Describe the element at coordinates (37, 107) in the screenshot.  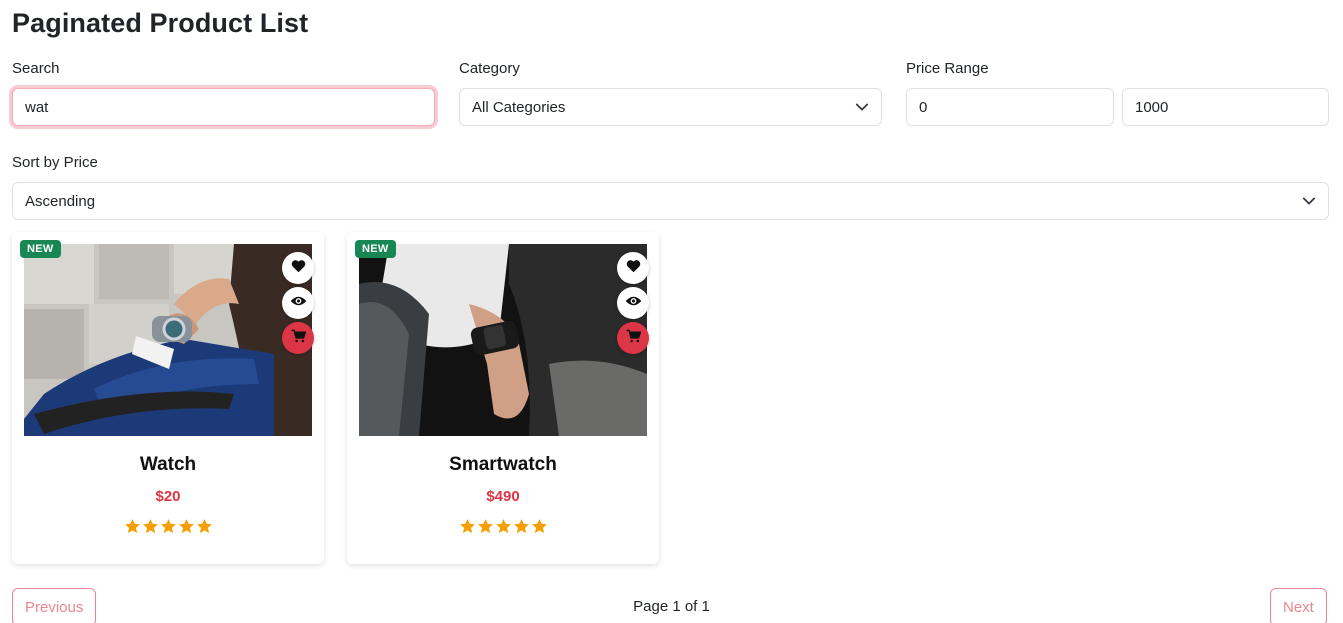
I see `search-input-value: wat` at that location.